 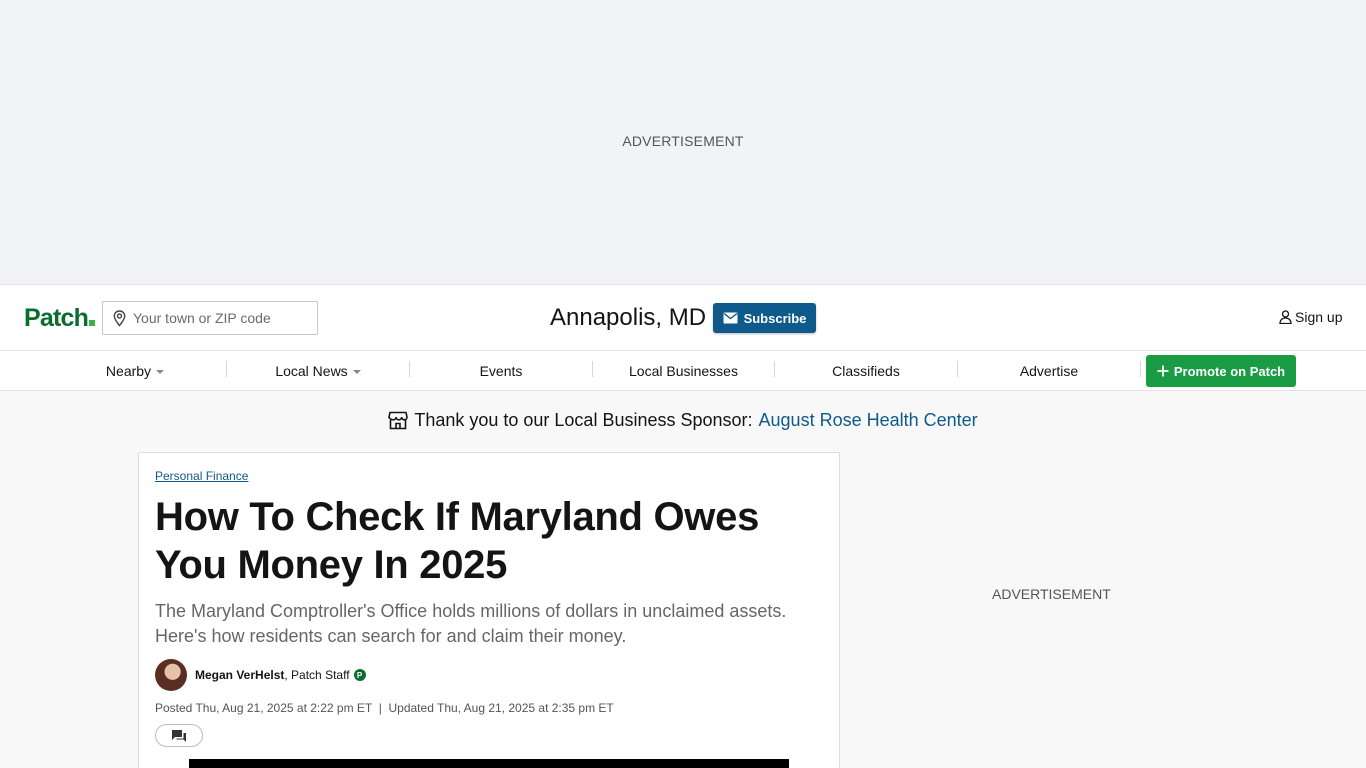 I want to click on storefront-icon, so click(x=398, y=420).